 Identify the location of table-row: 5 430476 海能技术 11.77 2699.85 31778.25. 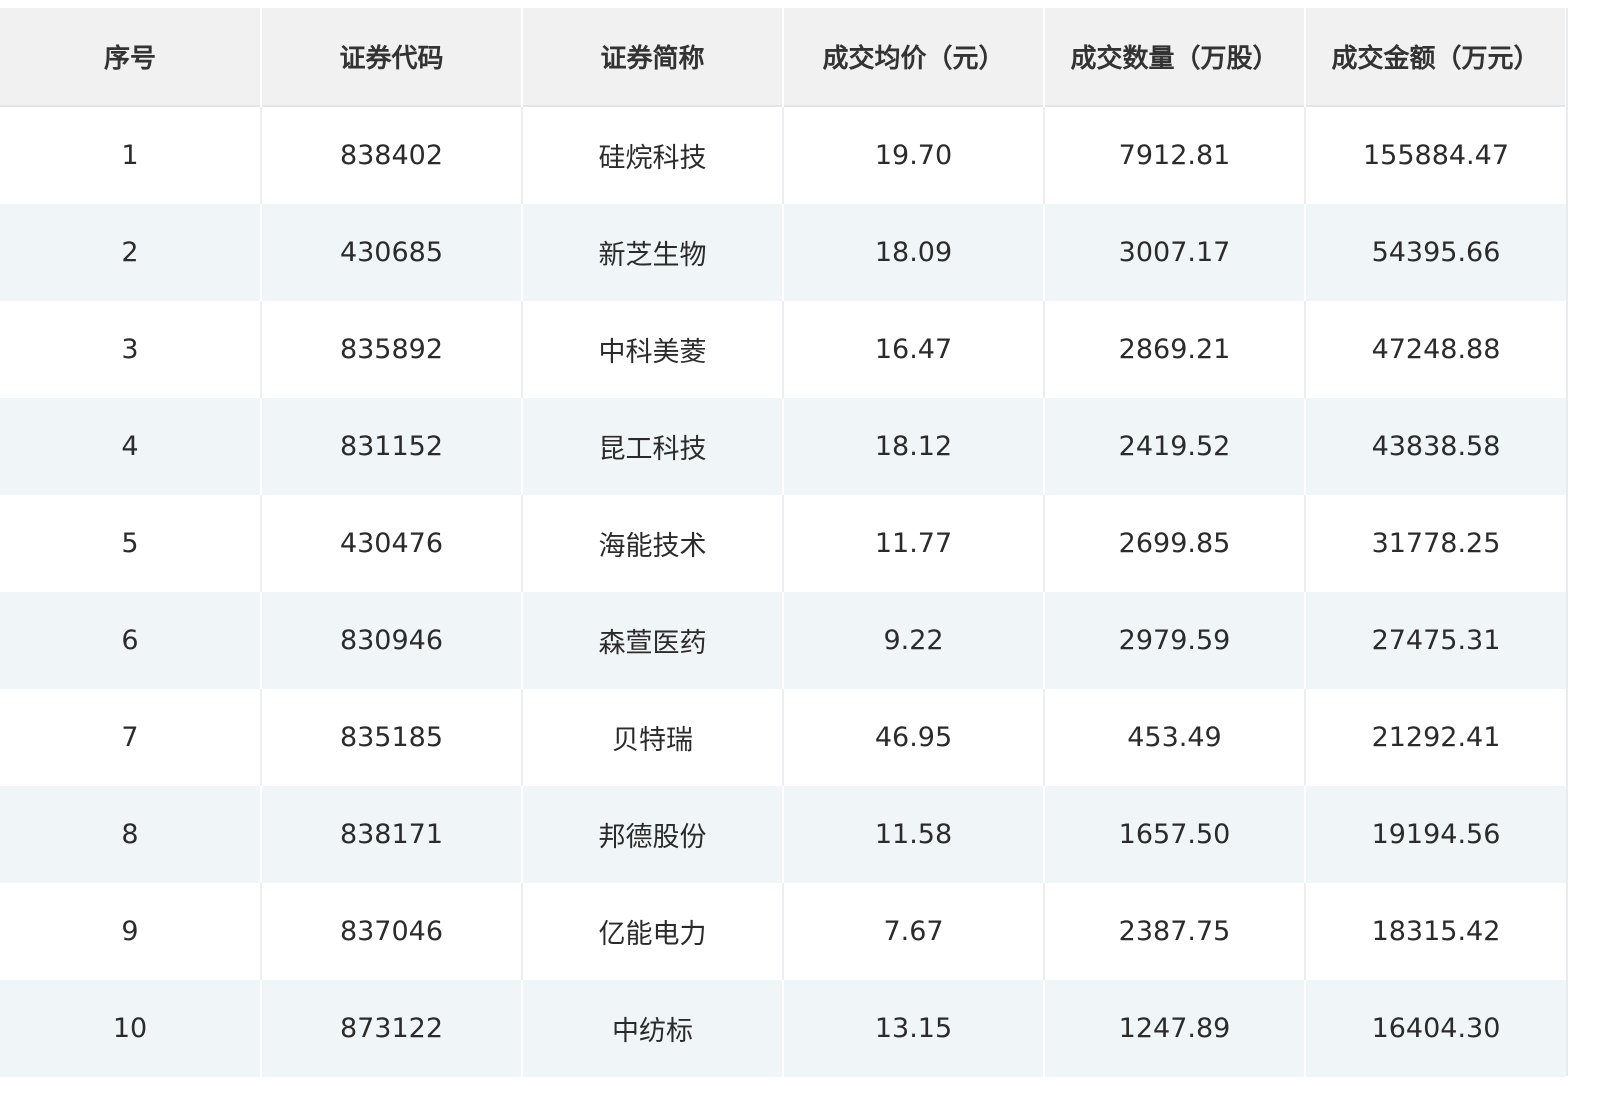
(783, 543).